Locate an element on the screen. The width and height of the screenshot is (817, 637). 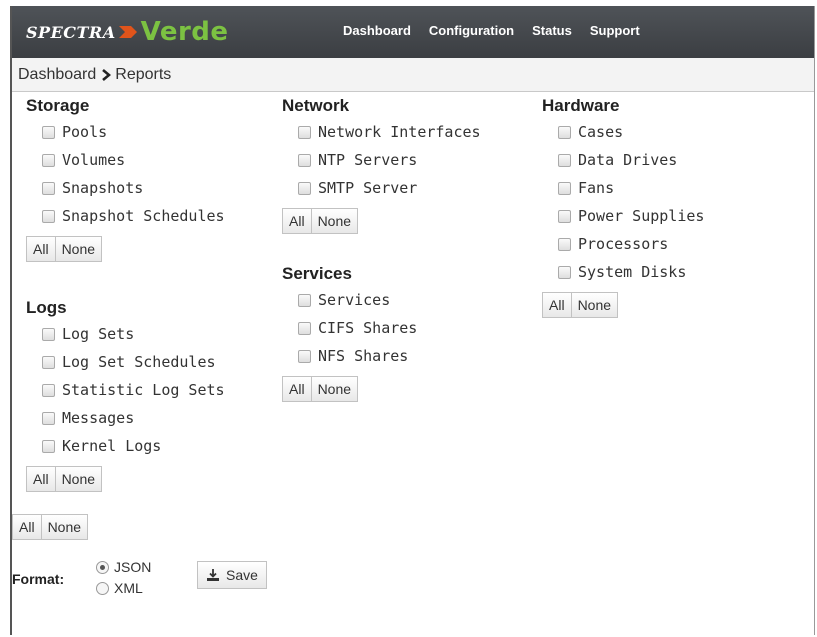
hardware-all-button: All is located at coordinates (557, 305).